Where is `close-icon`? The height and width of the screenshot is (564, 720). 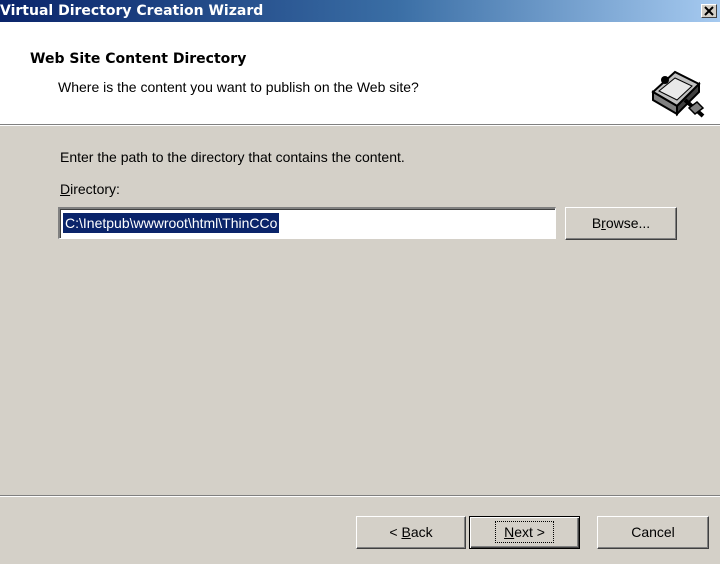 close-icon is located at coordinates (709, 11).